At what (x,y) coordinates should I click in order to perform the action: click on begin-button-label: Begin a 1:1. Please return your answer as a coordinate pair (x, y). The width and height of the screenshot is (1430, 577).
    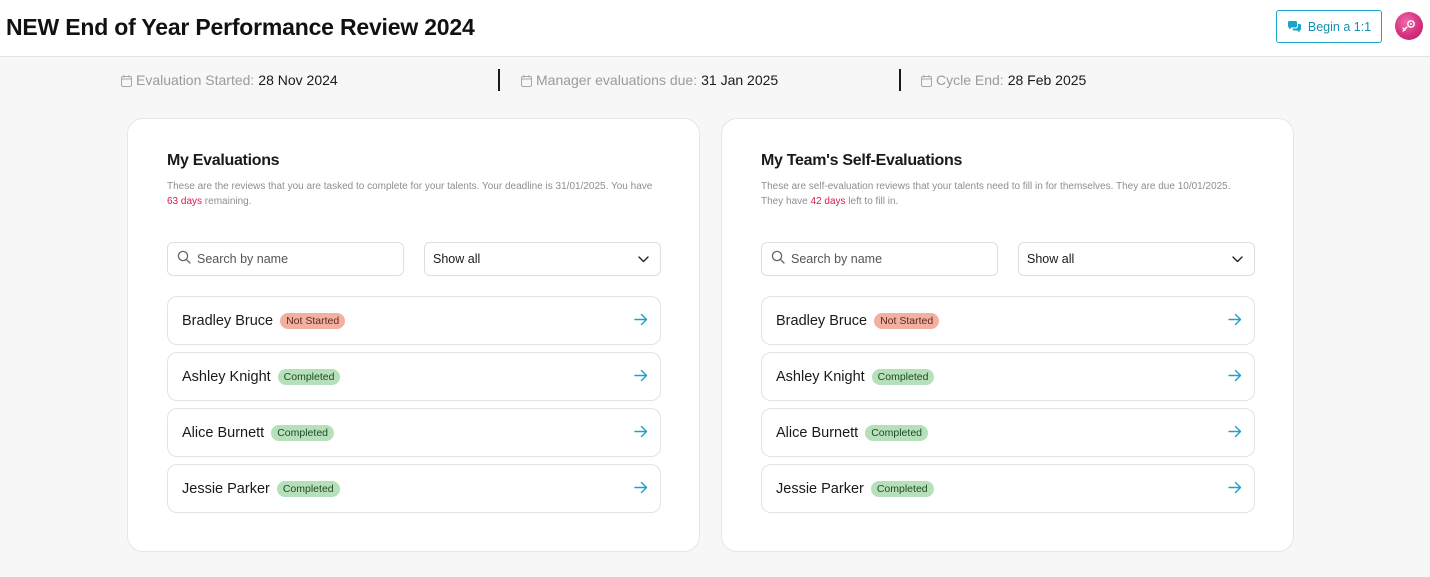
    Looking at the image, I should click on (1339, 26).